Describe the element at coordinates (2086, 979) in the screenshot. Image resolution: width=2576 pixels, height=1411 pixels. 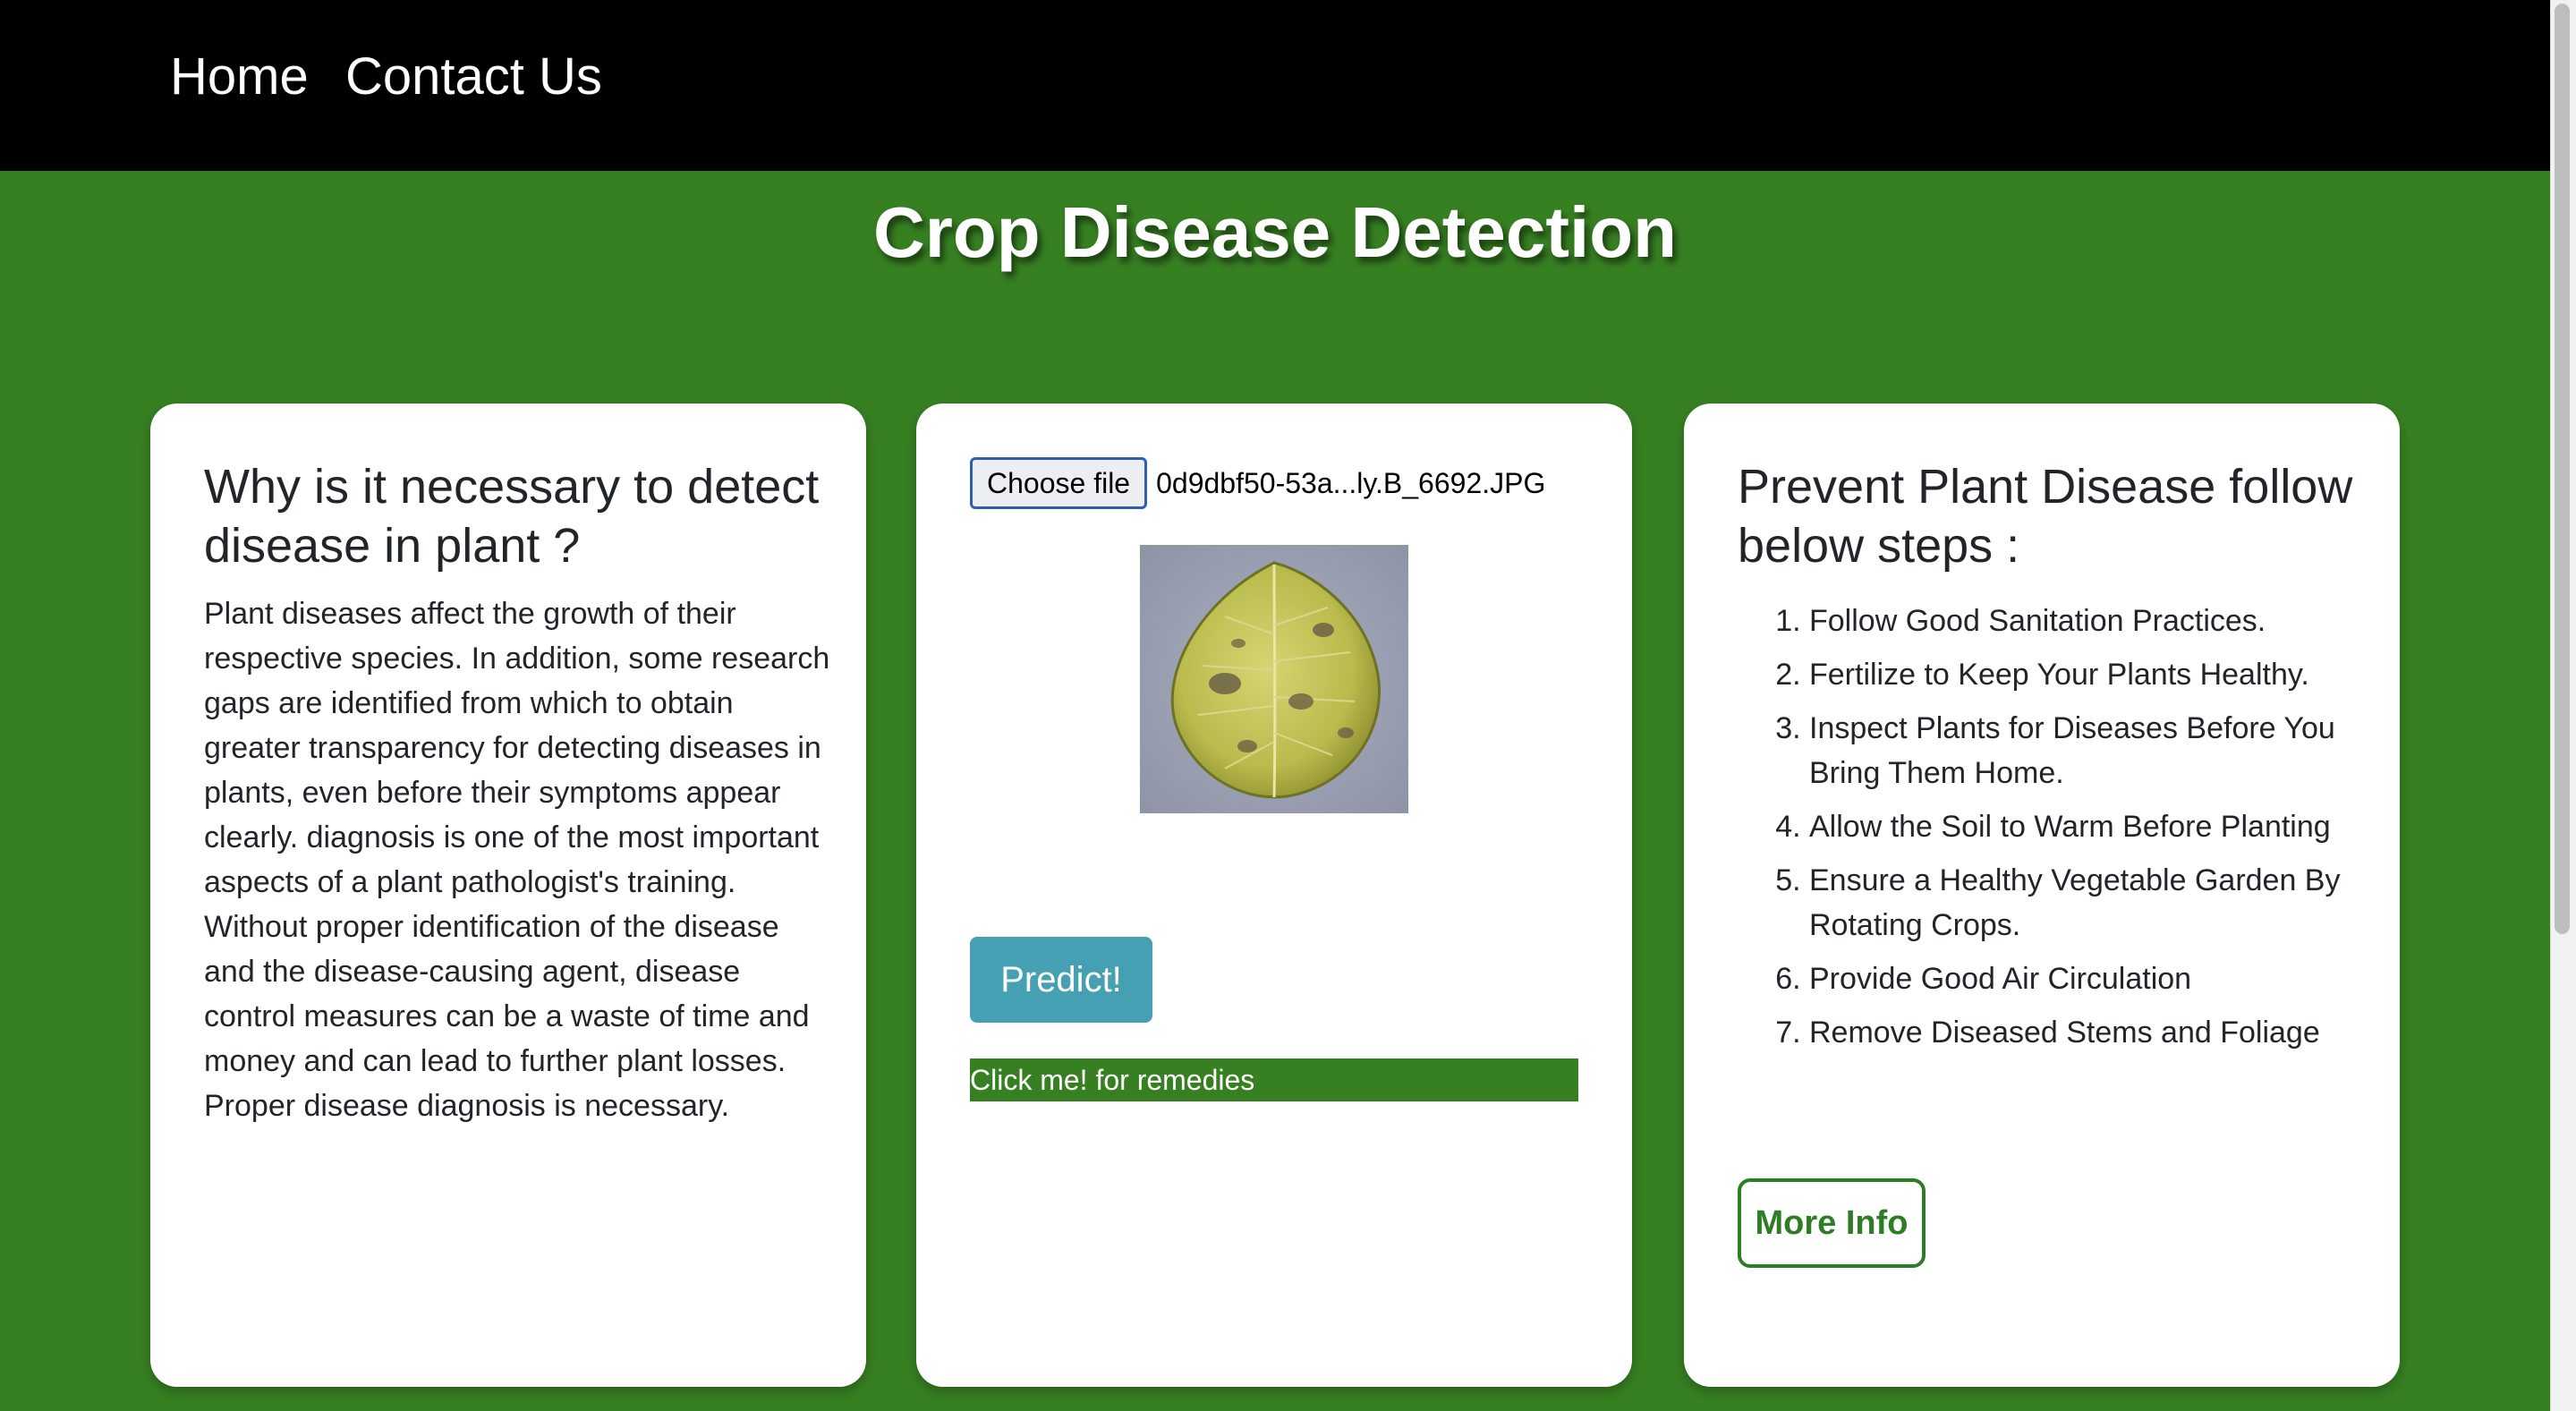
I see `prevention-step: Provide Good Air Circulation` at that location.